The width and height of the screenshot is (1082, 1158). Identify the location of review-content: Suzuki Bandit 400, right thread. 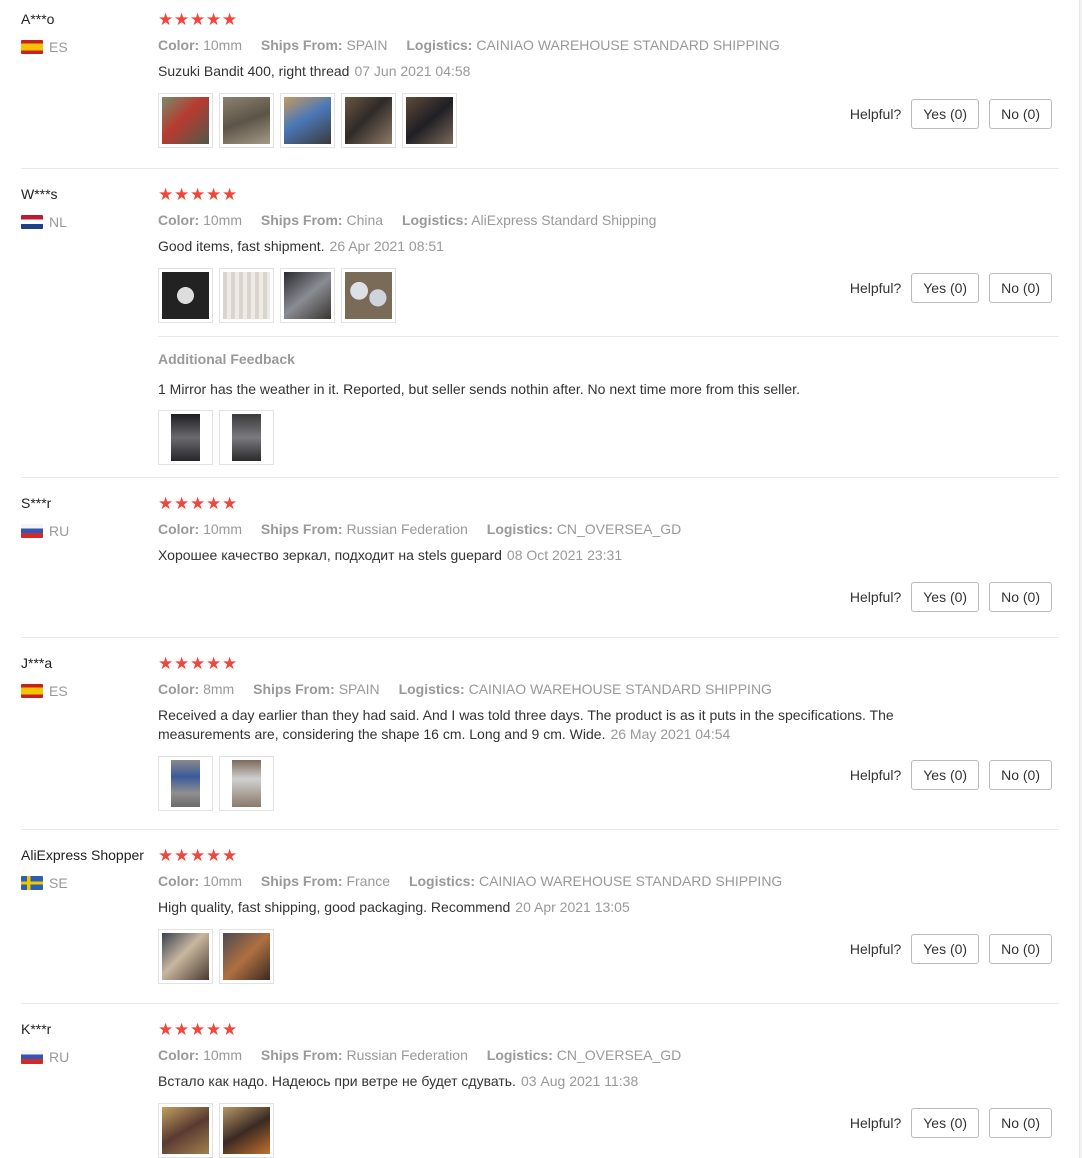
(254, 71).